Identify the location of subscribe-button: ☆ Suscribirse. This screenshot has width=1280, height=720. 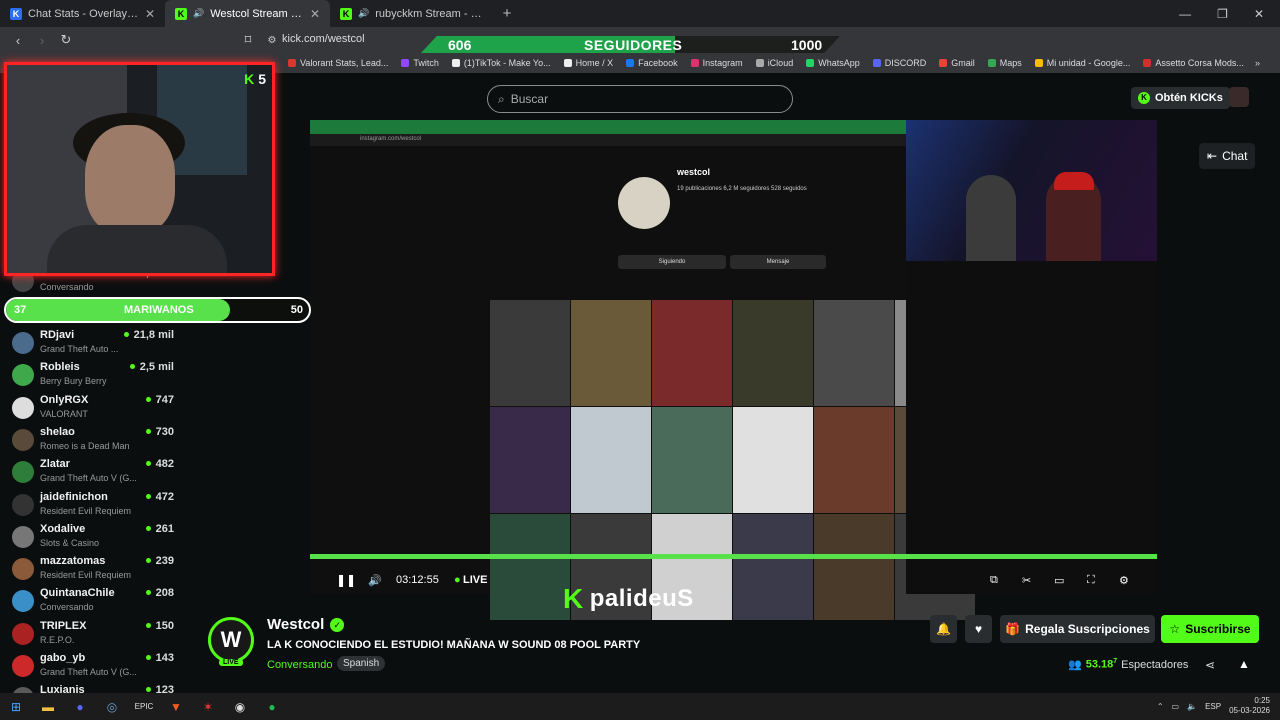
(1210, 629).